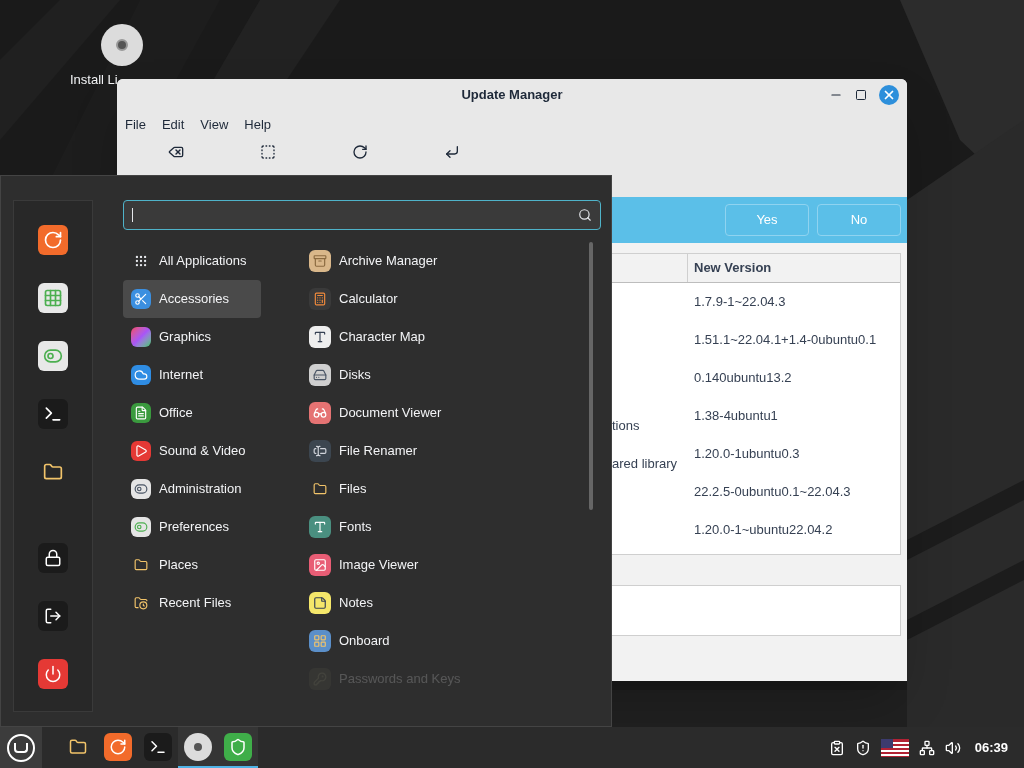 The height and width of the screenshot is (768, 1024). I want to click on flag-icon, so click(894, 747).